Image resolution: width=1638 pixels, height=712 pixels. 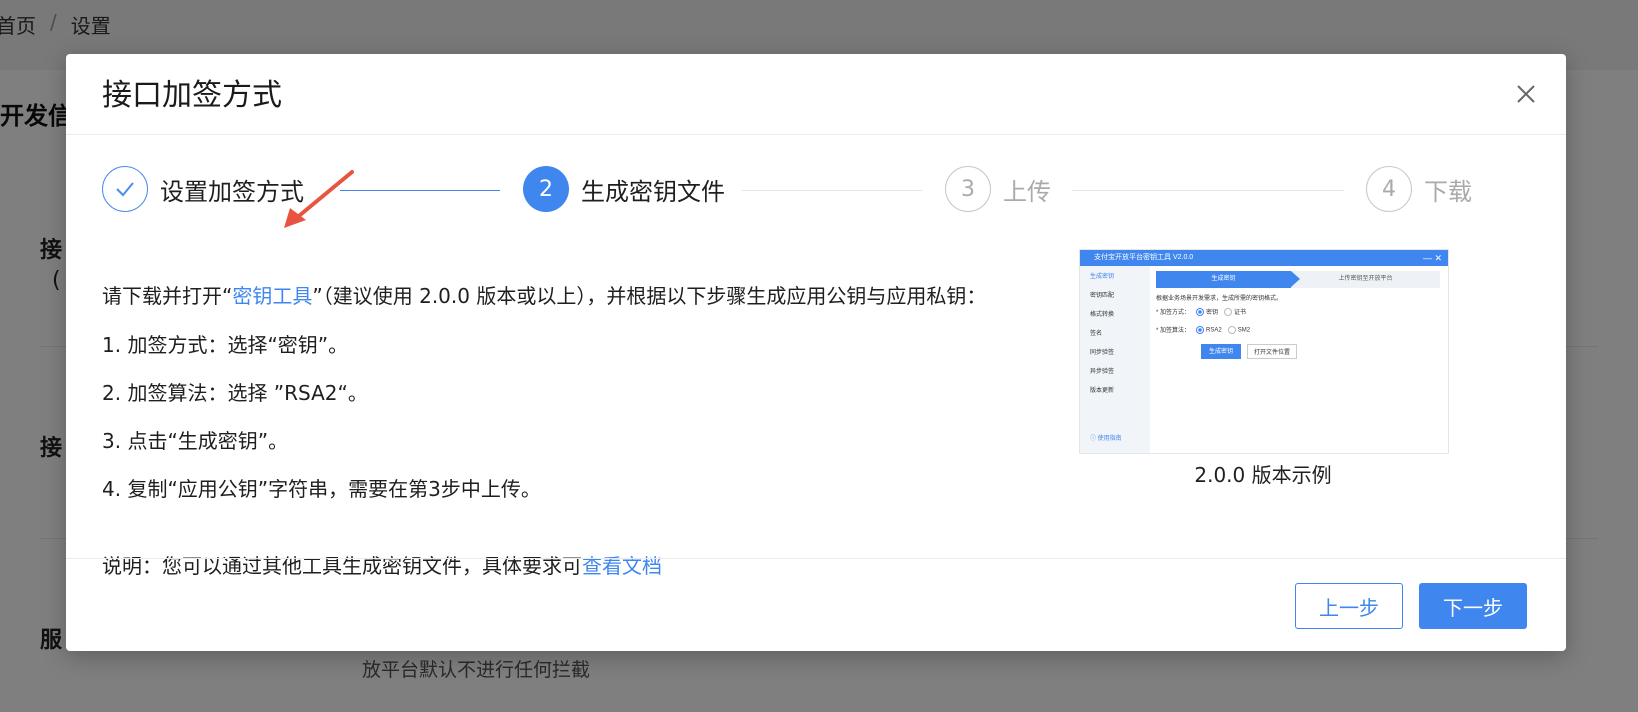 What do you see at coordinates (1144, 257) in the screenshot?
I see `example-window-title: 支付宝开放平台密钥工具 V2.0.0` at bounding box center [1144, 257].